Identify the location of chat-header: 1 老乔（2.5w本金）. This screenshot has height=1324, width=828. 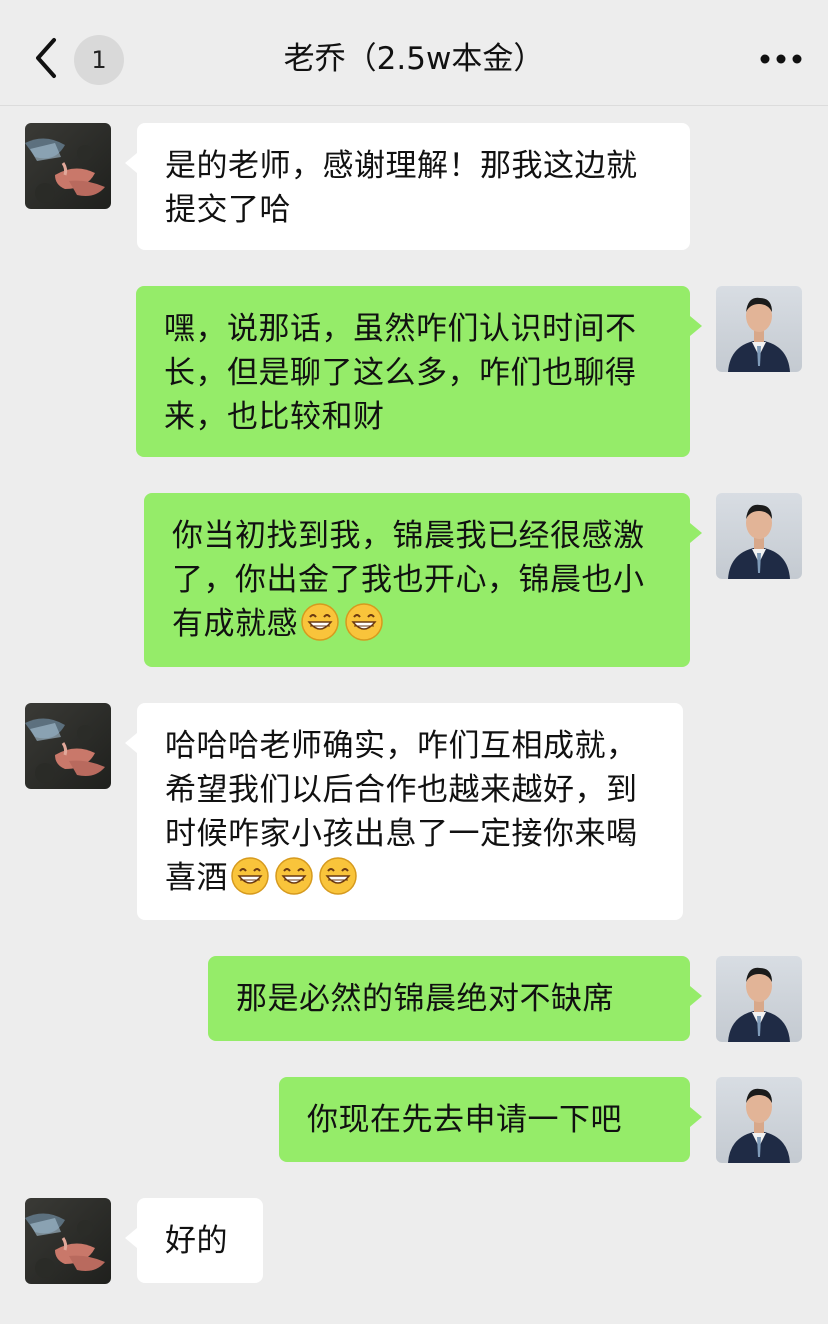
(414, 53).